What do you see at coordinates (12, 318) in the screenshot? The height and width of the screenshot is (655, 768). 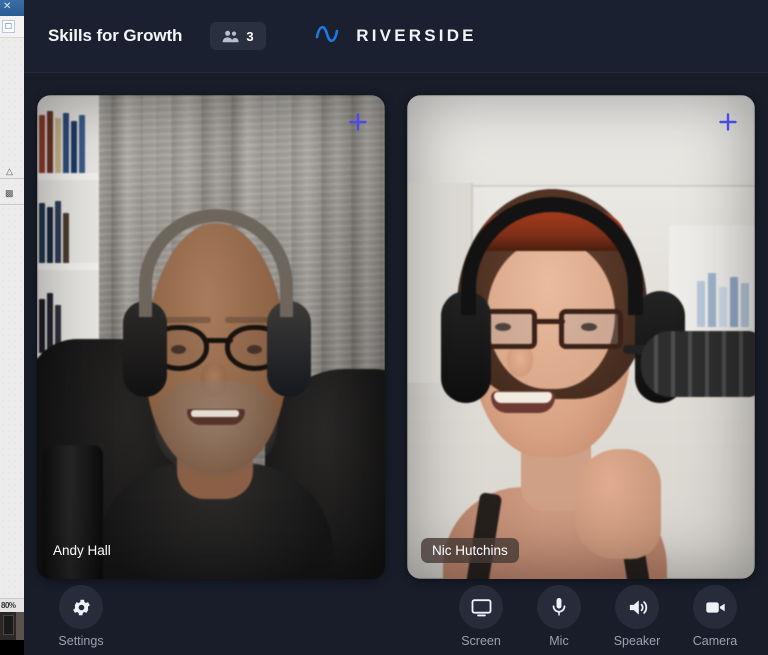 I see `background-window-body: △ ▩` at bounding box center [12, 318].